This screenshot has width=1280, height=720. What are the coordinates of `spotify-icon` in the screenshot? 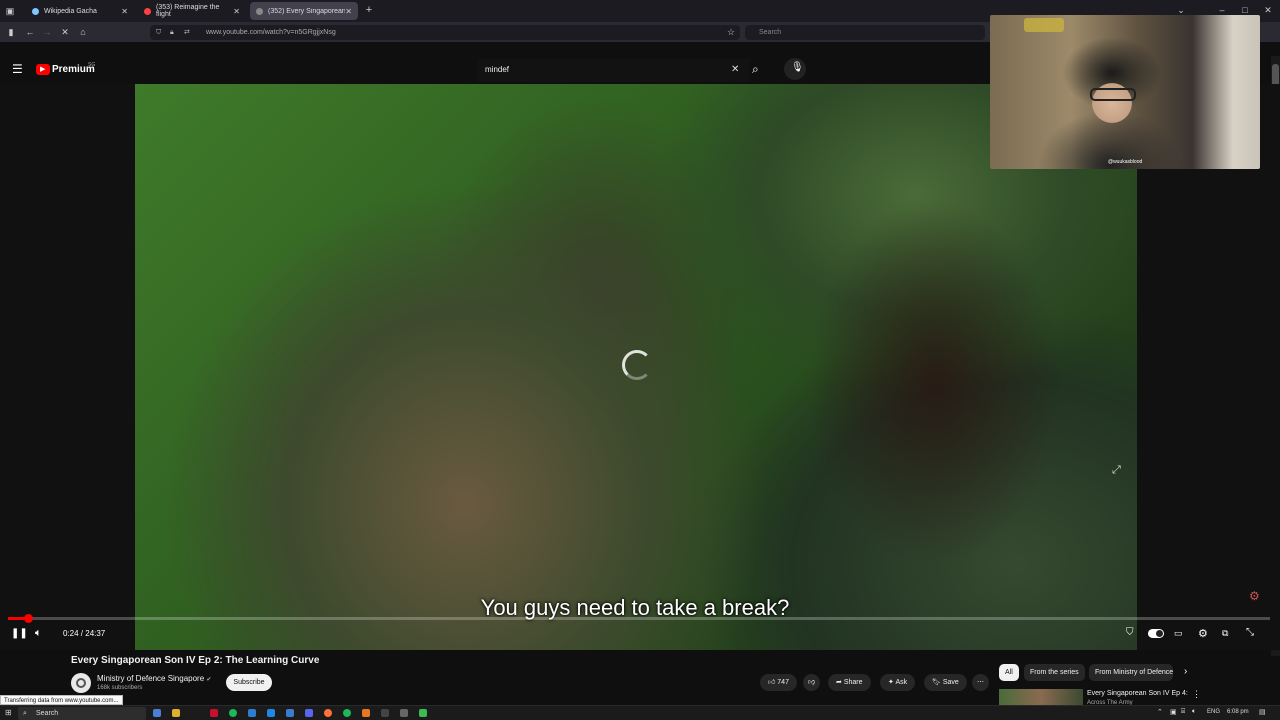 It's located at (233, 713).